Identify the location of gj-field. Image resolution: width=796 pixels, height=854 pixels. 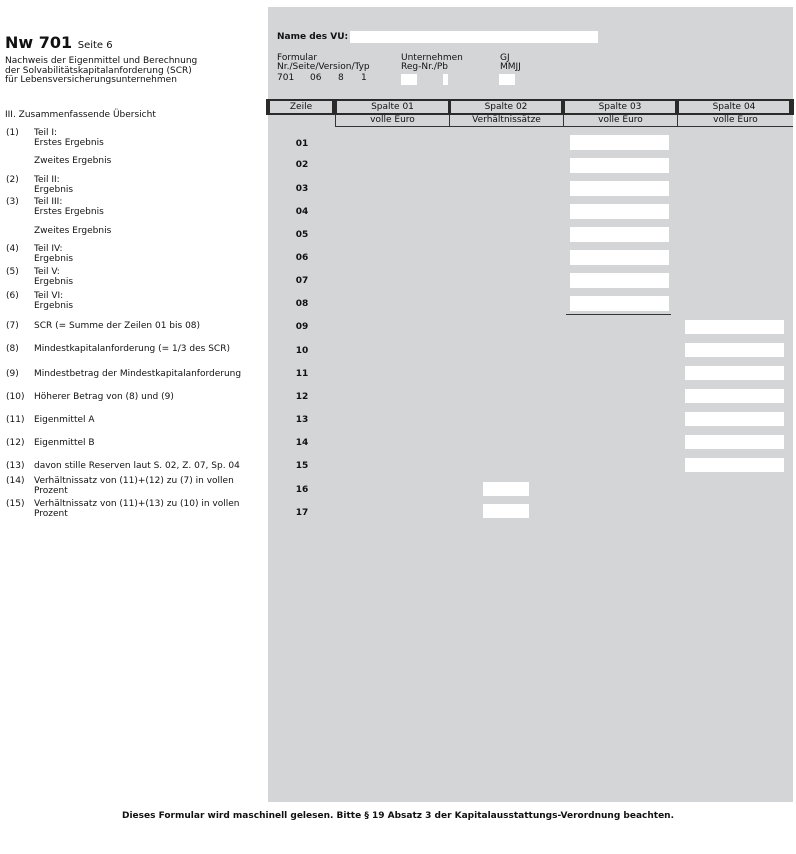
(507, 79).